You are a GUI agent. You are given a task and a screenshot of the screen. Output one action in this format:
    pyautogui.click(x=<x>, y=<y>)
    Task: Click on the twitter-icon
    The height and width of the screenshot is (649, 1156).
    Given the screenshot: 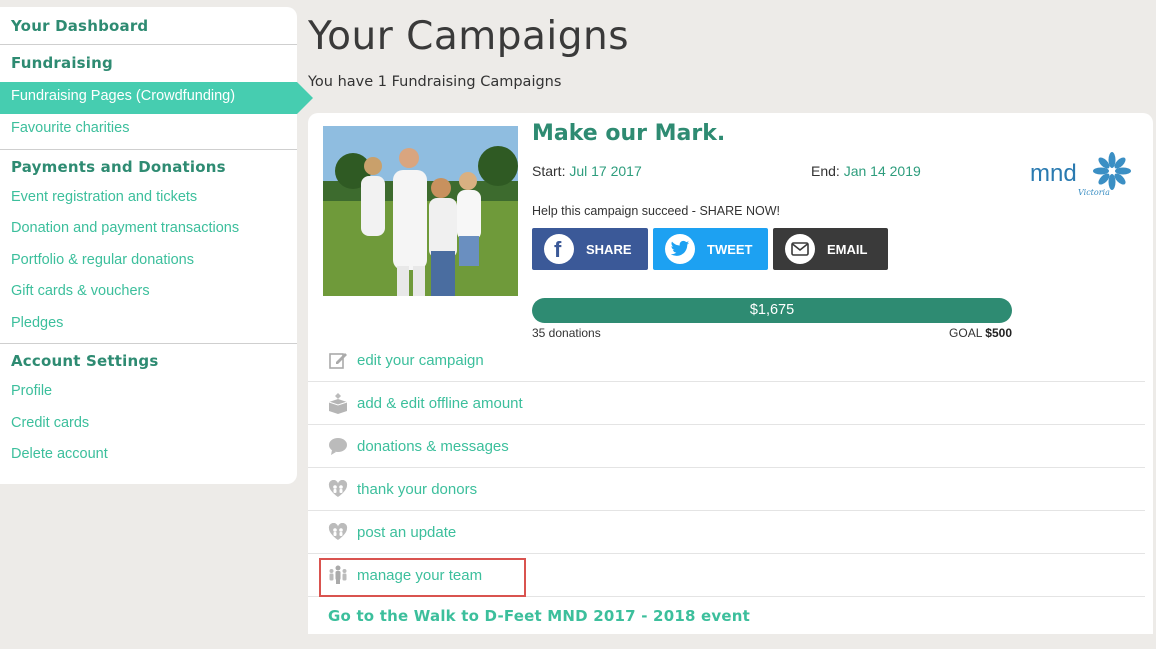 What is the action you would take?
    pyautogui.click(x=680, y=249)
    